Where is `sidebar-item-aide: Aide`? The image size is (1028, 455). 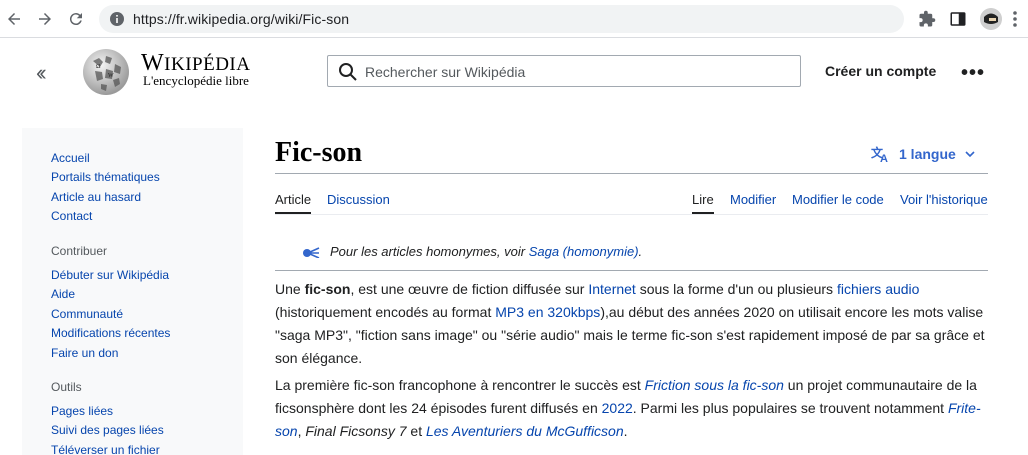
sidebar-item-aide: Aide is located at coordinates (63, 294).